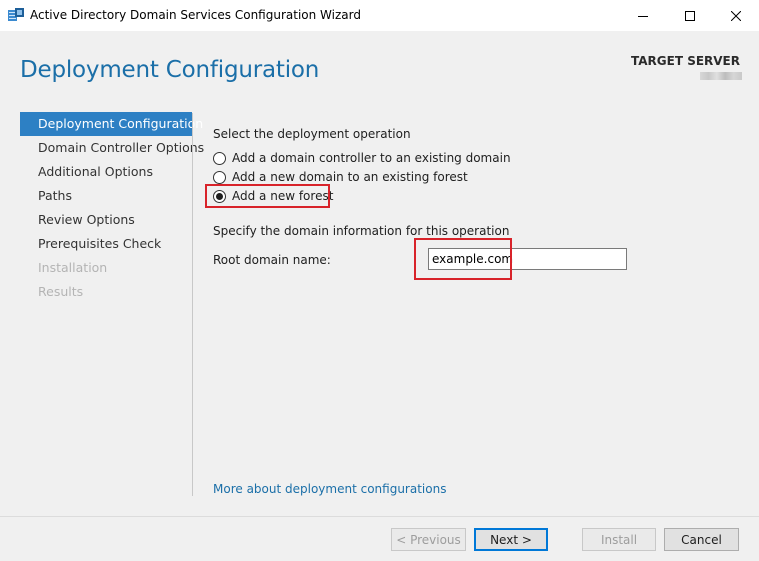  I want to click on nav-item-deployment-configuration: Deployment Configuration, so click(111, 124).